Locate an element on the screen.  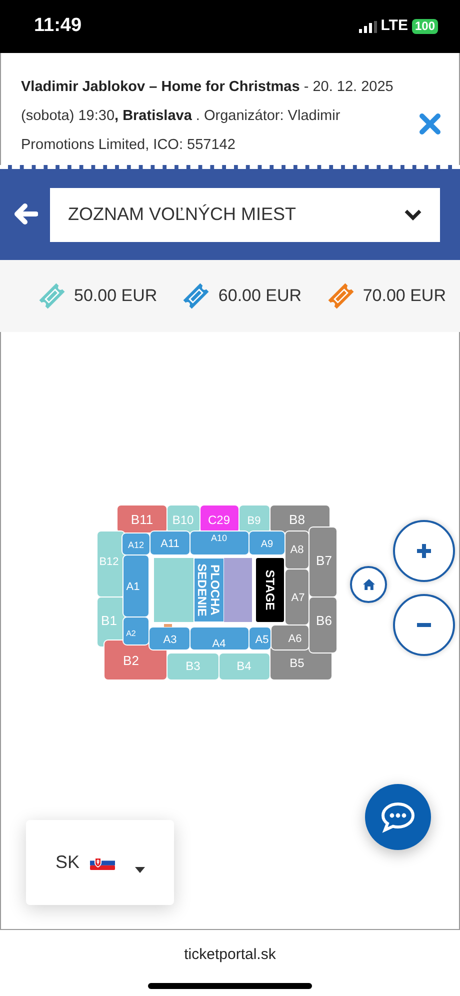
area-label: SEDENIE is located at coordinates (202, 590).